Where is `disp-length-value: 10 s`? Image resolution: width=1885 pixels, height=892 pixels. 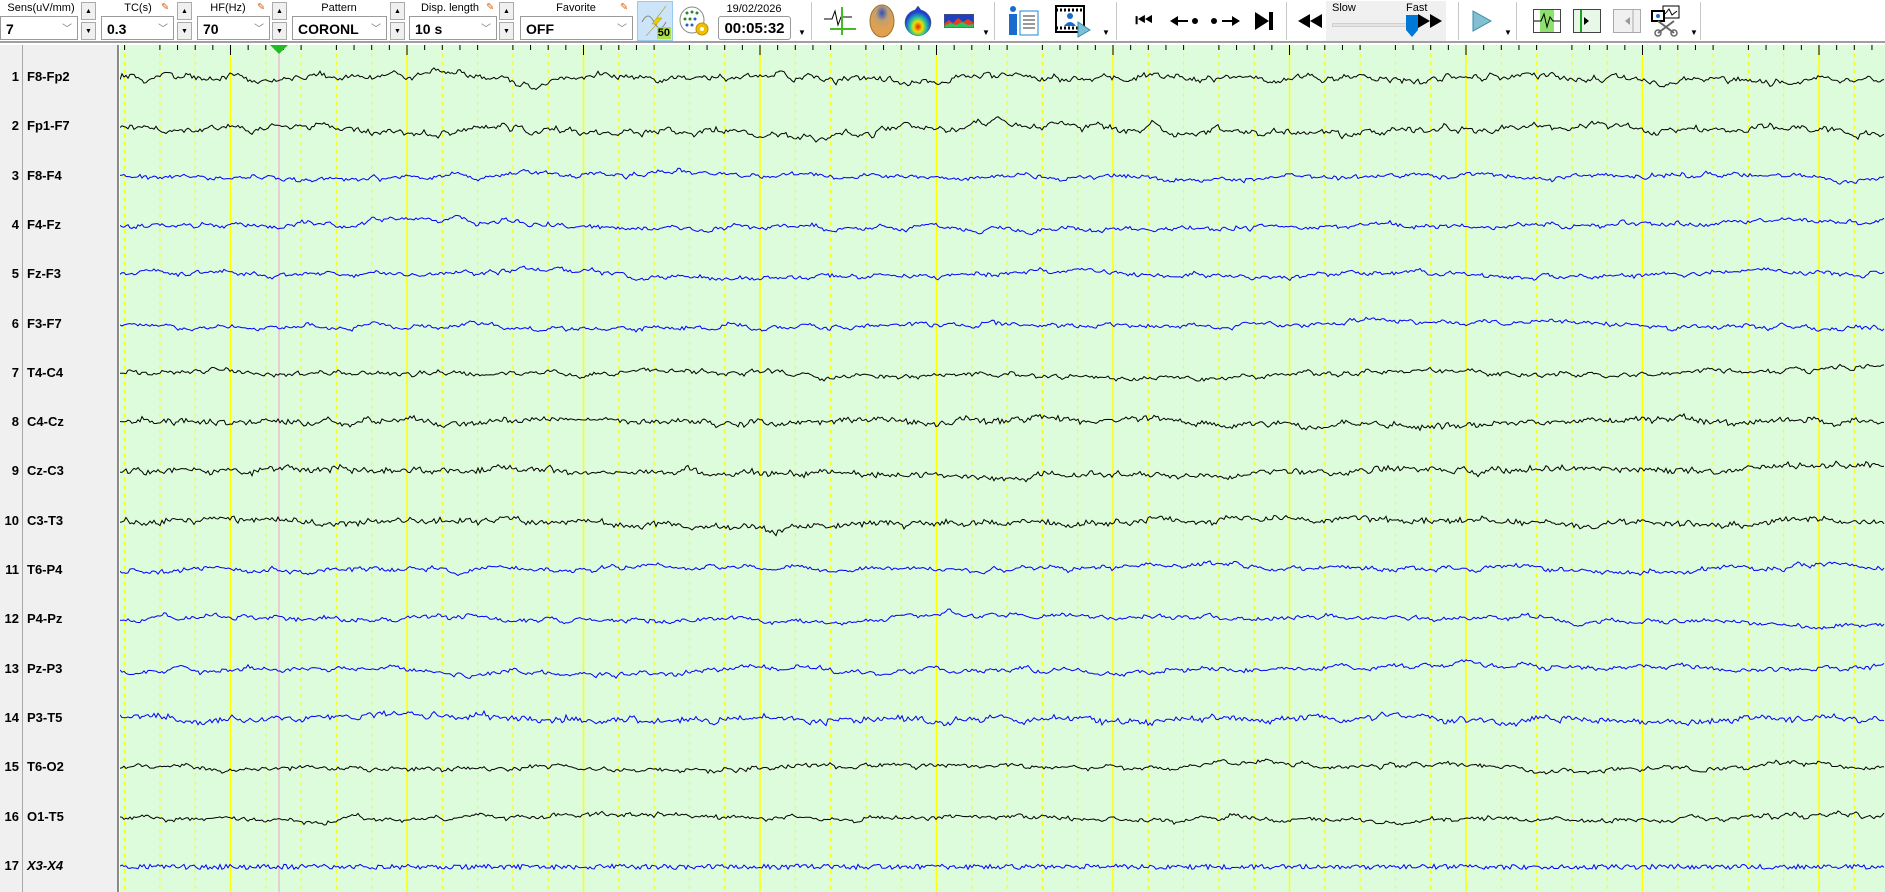 disp-length-value: 10 s is located at coordinates (429, 29).